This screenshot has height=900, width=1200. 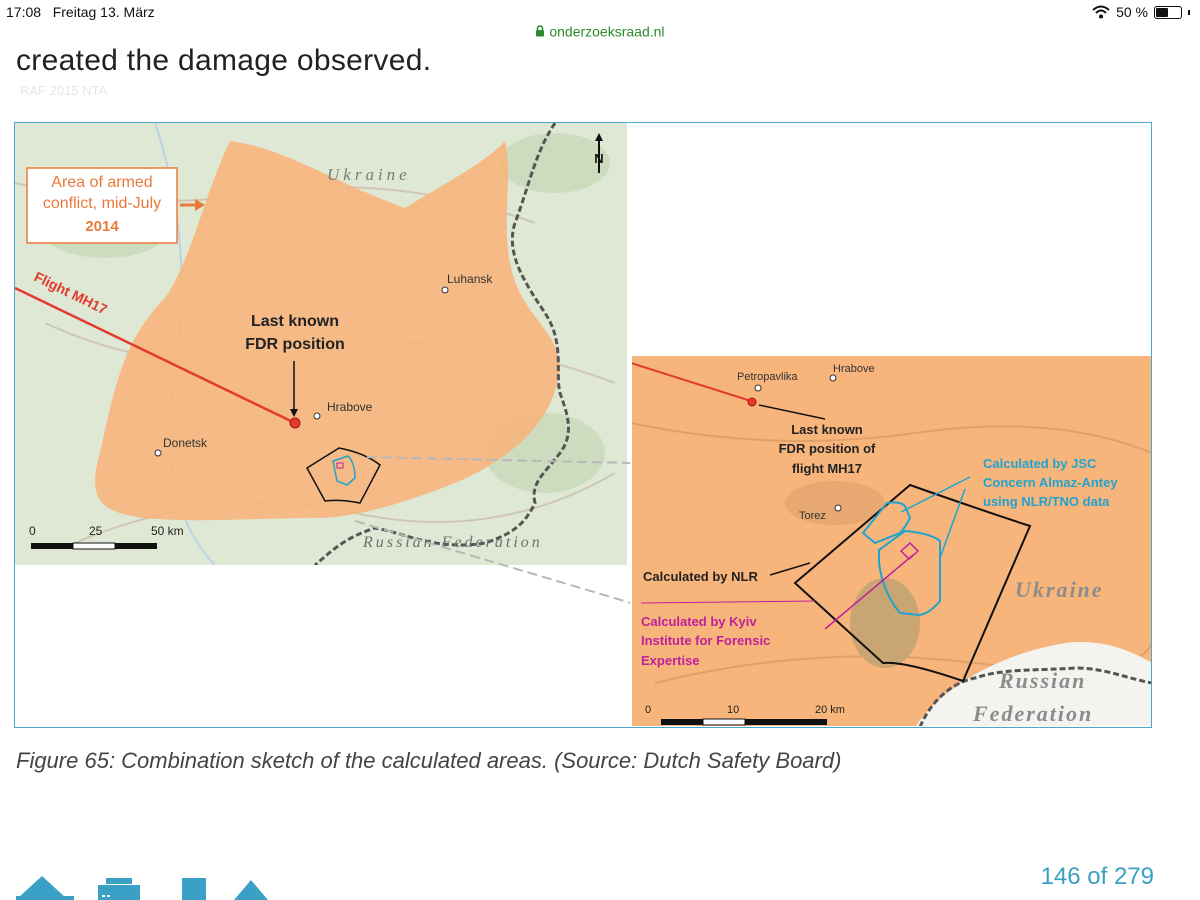 What do you see at coordinates (540, 31) in the screenshot?
I see `lock-icon` at bounding box center [540, 31].